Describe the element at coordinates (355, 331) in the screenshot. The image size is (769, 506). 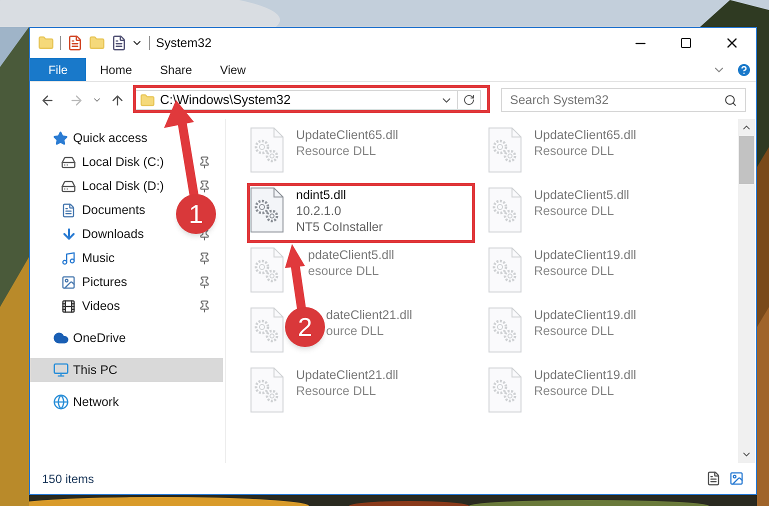
I see `file-detail: ource DLL` at that location.